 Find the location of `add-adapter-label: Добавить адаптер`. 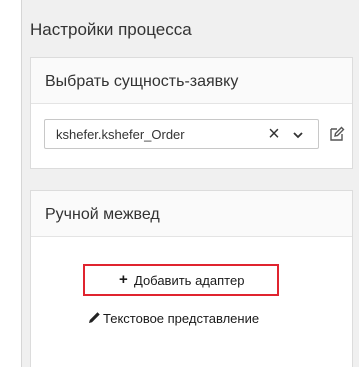

add-adapter-label: Добавить адаптер is located at coordinates (189, 280).